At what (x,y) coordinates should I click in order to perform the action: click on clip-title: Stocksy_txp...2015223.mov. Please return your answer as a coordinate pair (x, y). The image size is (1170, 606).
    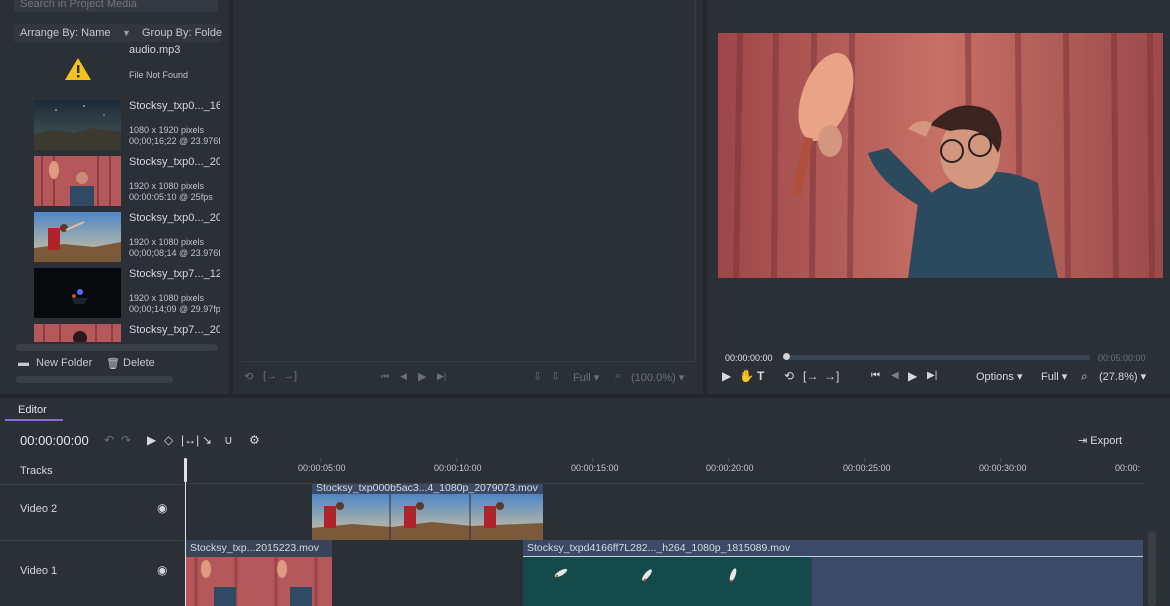
    Looking at the image, I should click on (259, 548).